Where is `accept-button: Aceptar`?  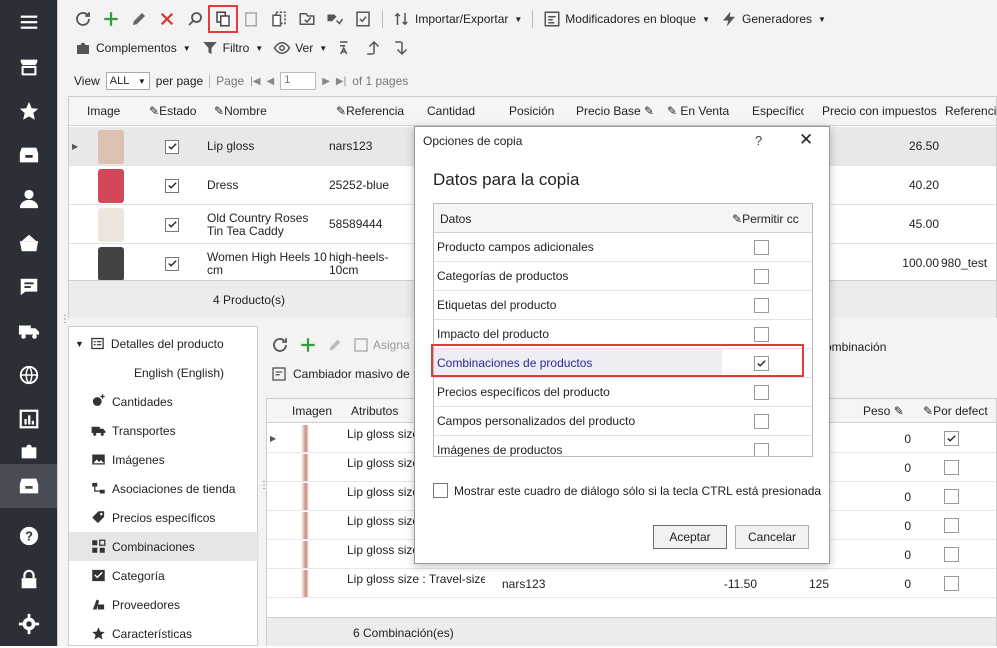 accept-button: Aceptar is located at coordinates (690, 537).